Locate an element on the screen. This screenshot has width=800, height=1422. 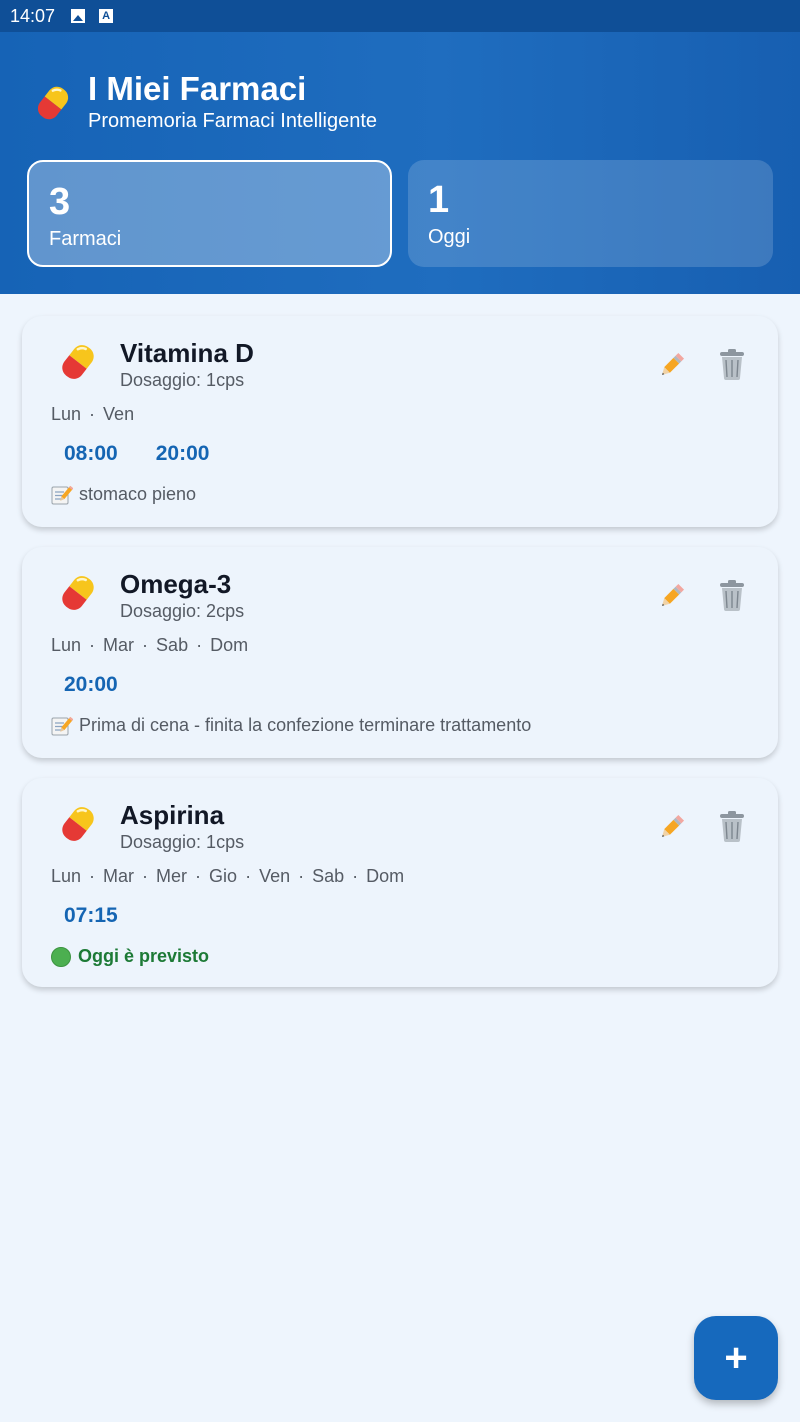
status-bar: 14:07 A is located at coordinates (400, 16).